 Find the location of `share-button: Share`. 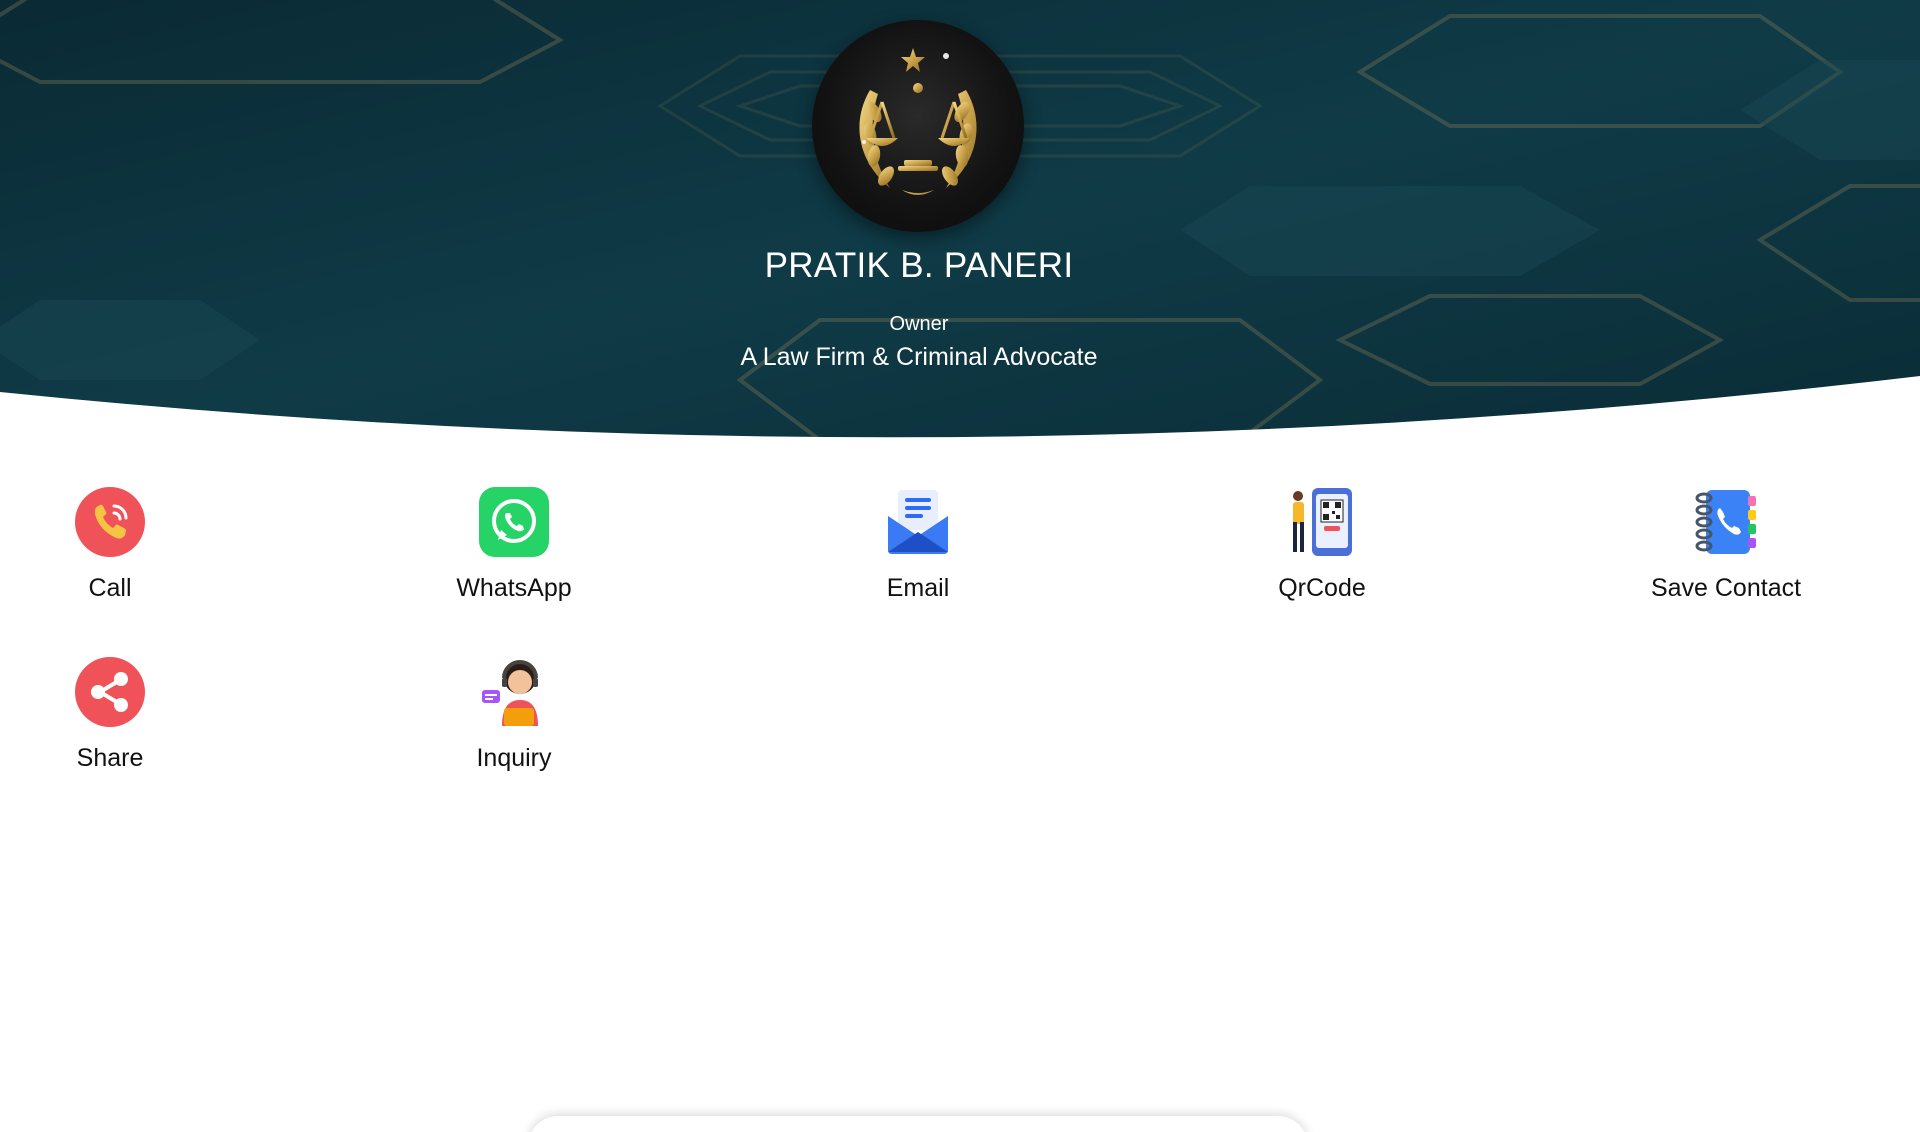

share-button: Share is located at coordinates (115, 721).